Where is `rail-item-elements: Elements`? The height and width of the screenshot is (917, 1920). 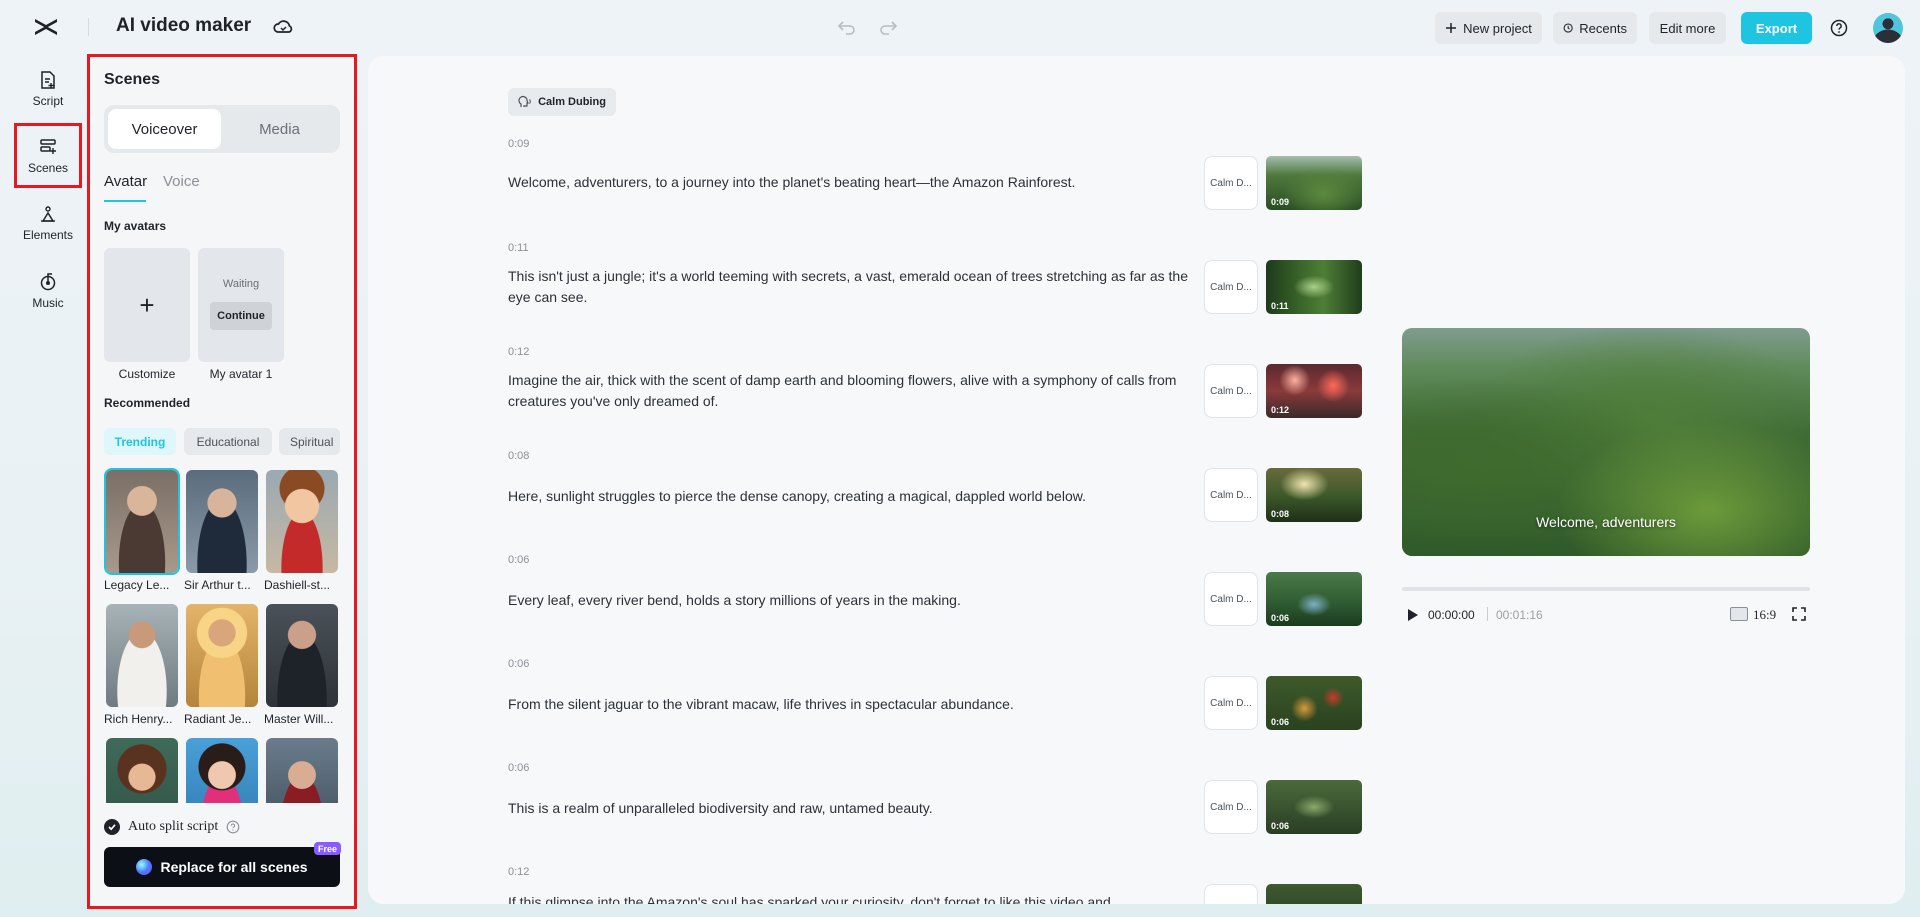 rail-item-elements: Elements is located at coordinates (48, 223).